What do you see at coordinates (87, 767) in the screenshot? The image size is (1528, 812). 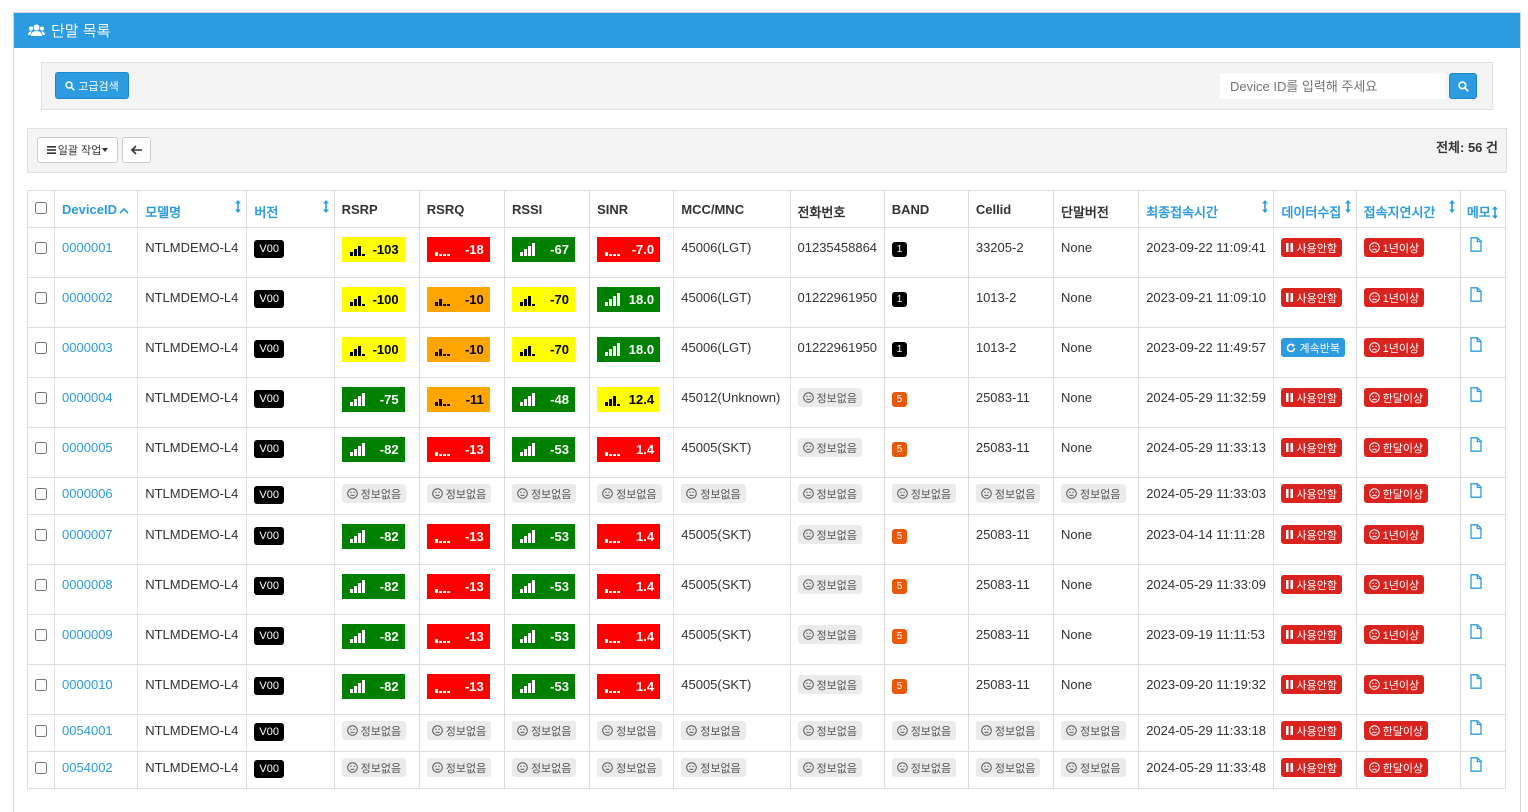 I see `device-id-link: 0054002` at bounding box center [87, 767].